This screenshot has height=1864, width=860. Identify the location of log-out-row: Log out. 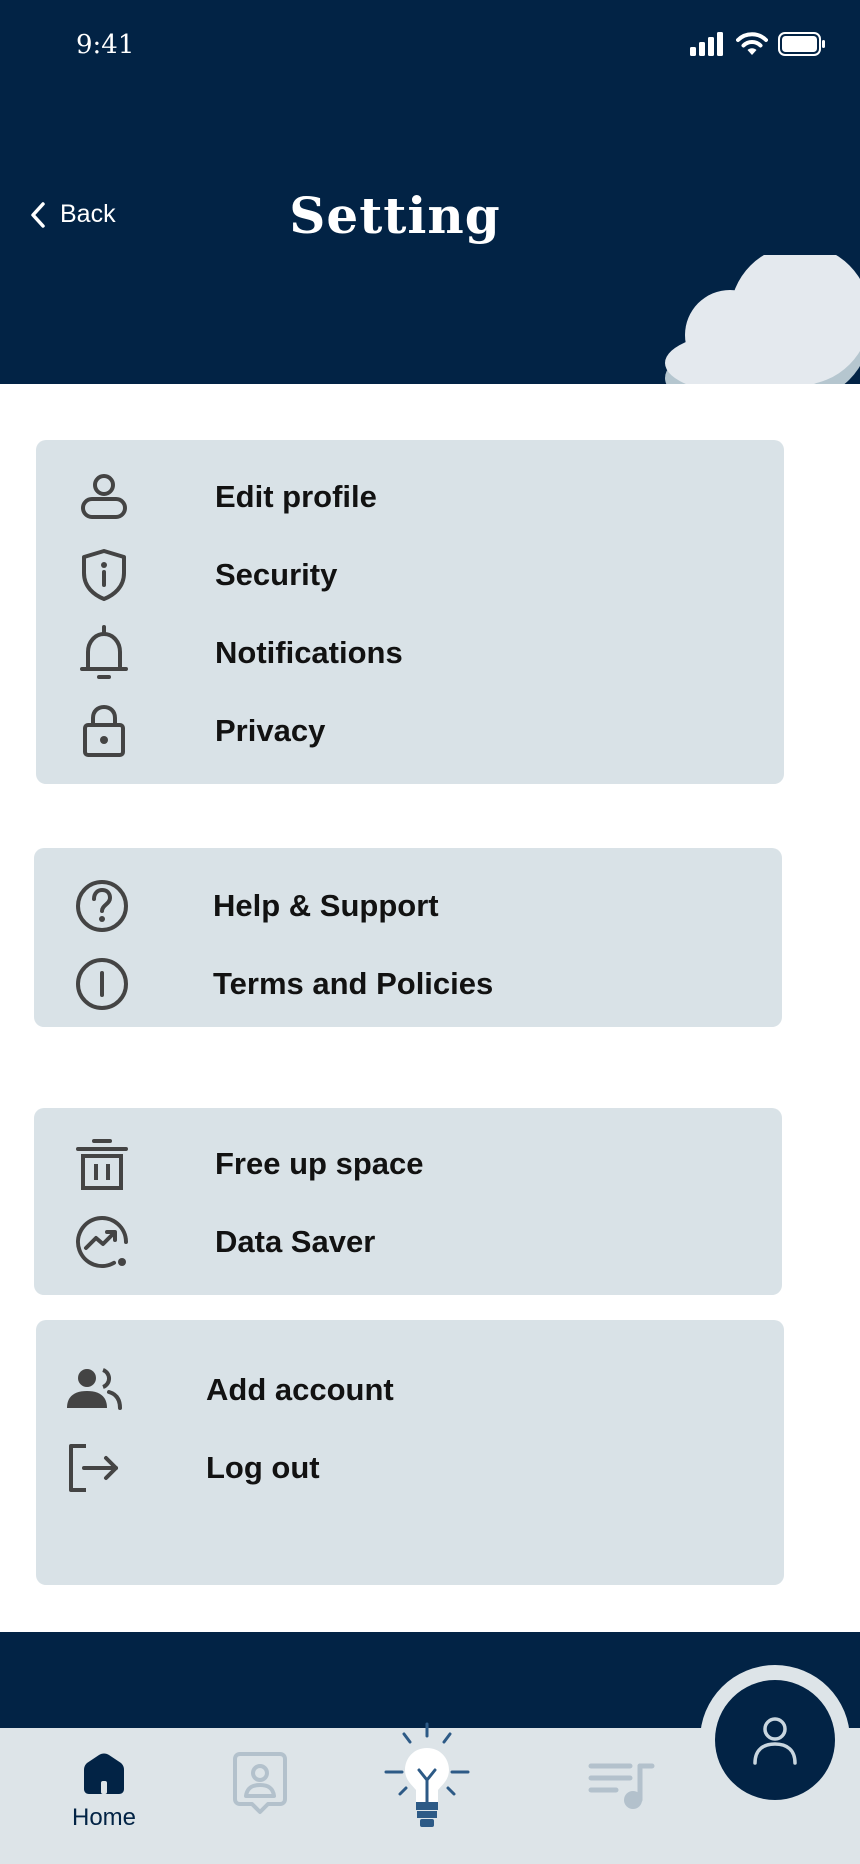
(410, 1468).